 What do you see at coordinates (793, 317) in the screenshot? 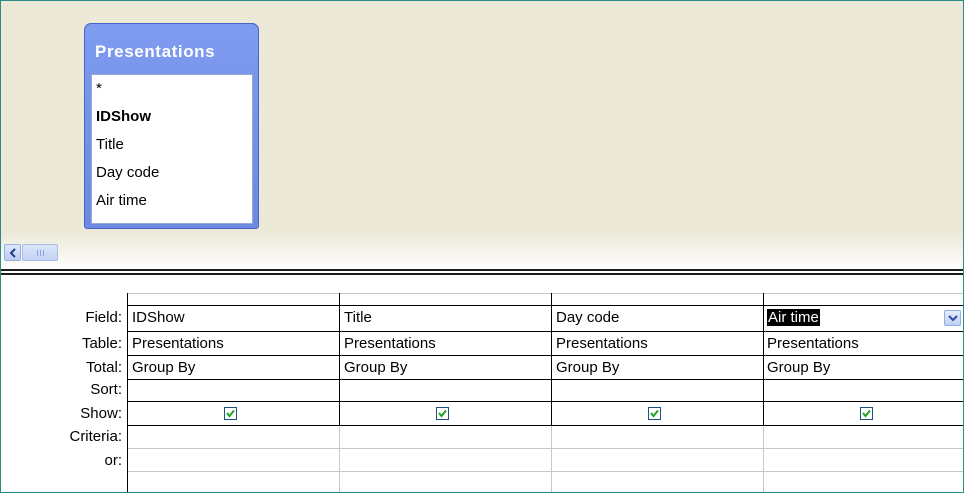
I see `selected-field-text: Air time` at bounding box center [793, 317].